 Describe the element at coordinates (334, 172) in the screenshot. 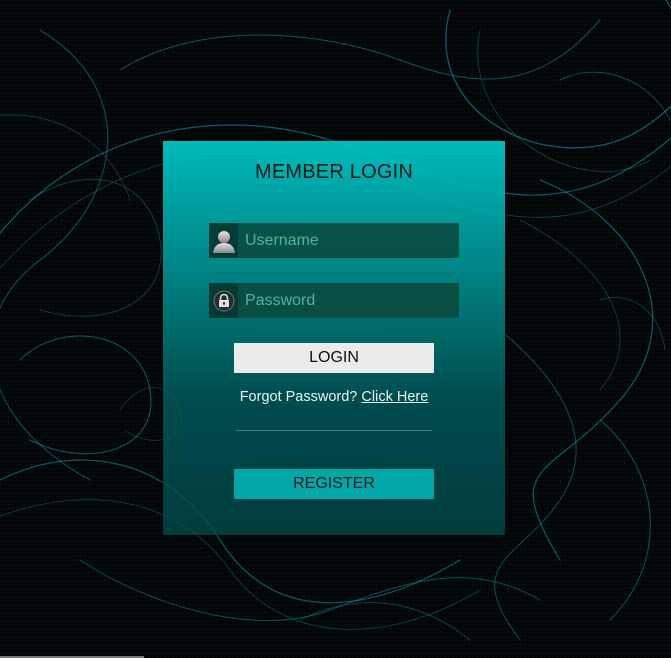

I see `login-title: MEMBER LOGIN` at that location.